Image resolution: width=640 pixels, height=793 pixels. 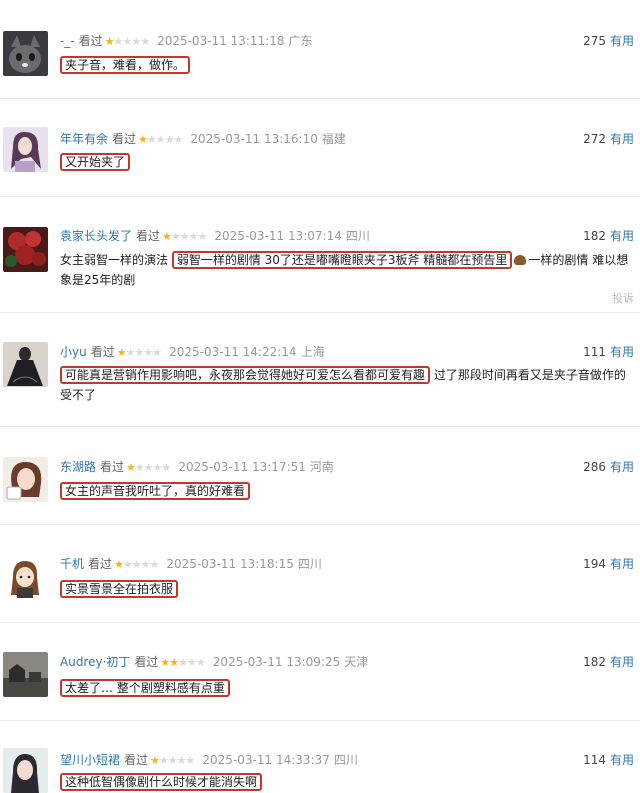 What do you see at coordinates (347, 589) in the screenshot?
I see `comment-text: 实景雪景全在拍衣服` at bounding box center [347, 589].